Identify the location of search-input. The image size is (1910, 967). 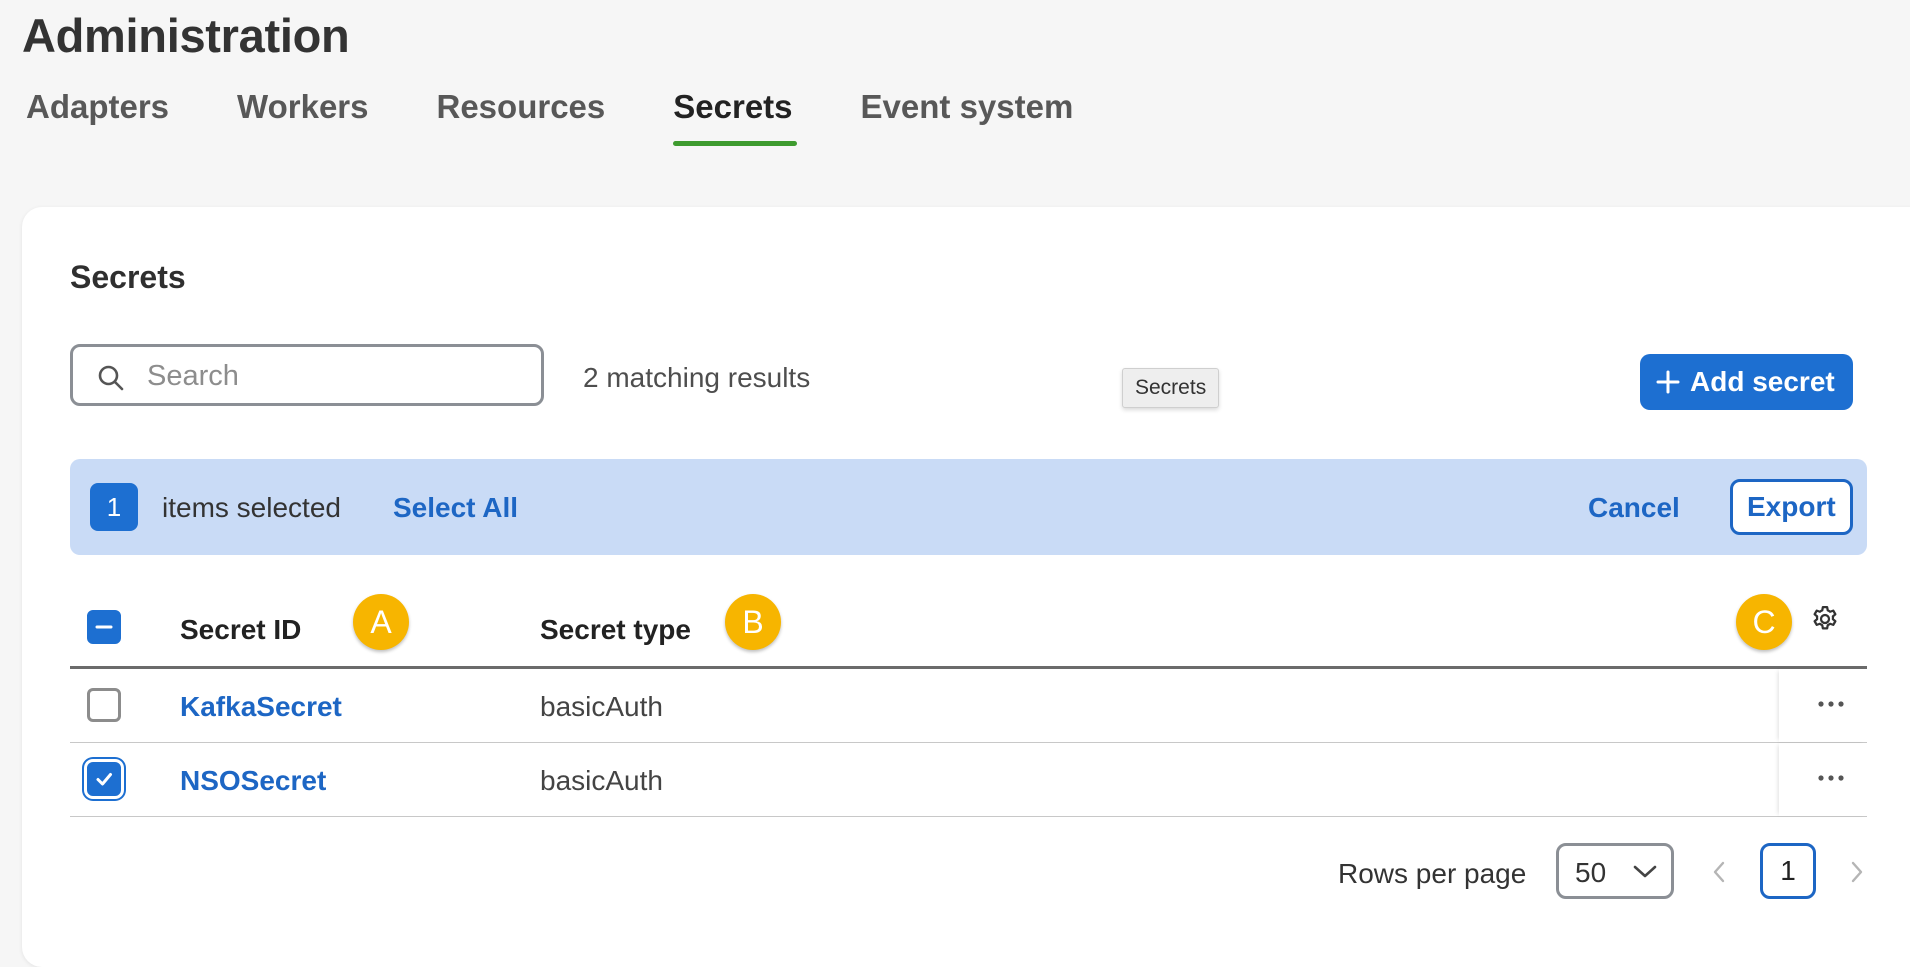
(337, 376).